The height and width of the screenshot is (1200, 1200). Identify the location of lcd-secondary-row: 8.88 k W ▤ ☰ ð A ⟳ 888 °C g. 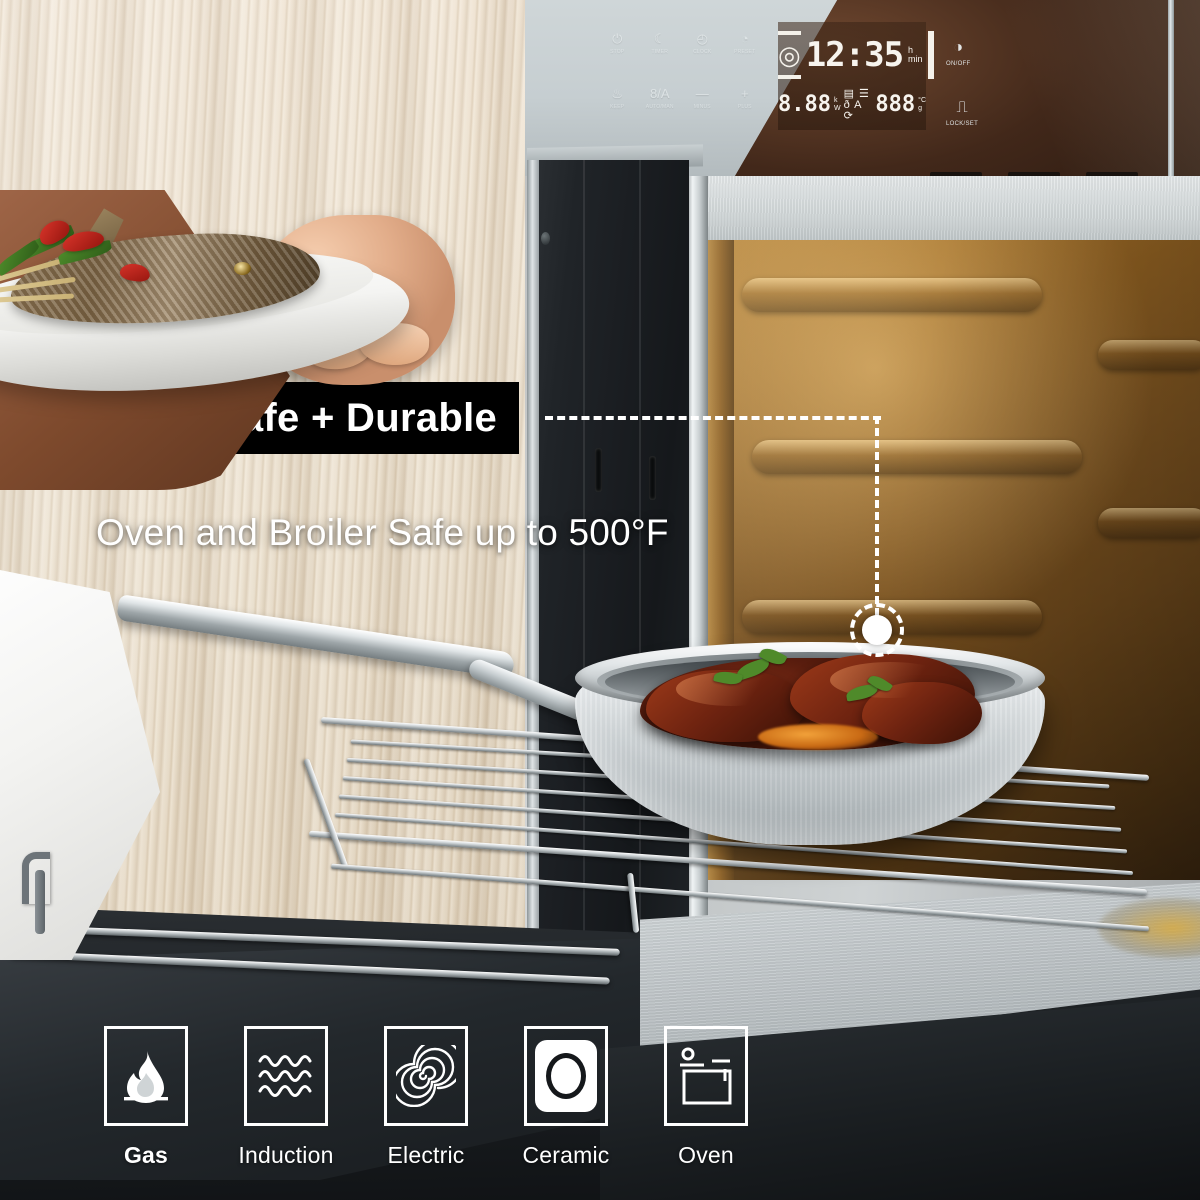
(852, 105).